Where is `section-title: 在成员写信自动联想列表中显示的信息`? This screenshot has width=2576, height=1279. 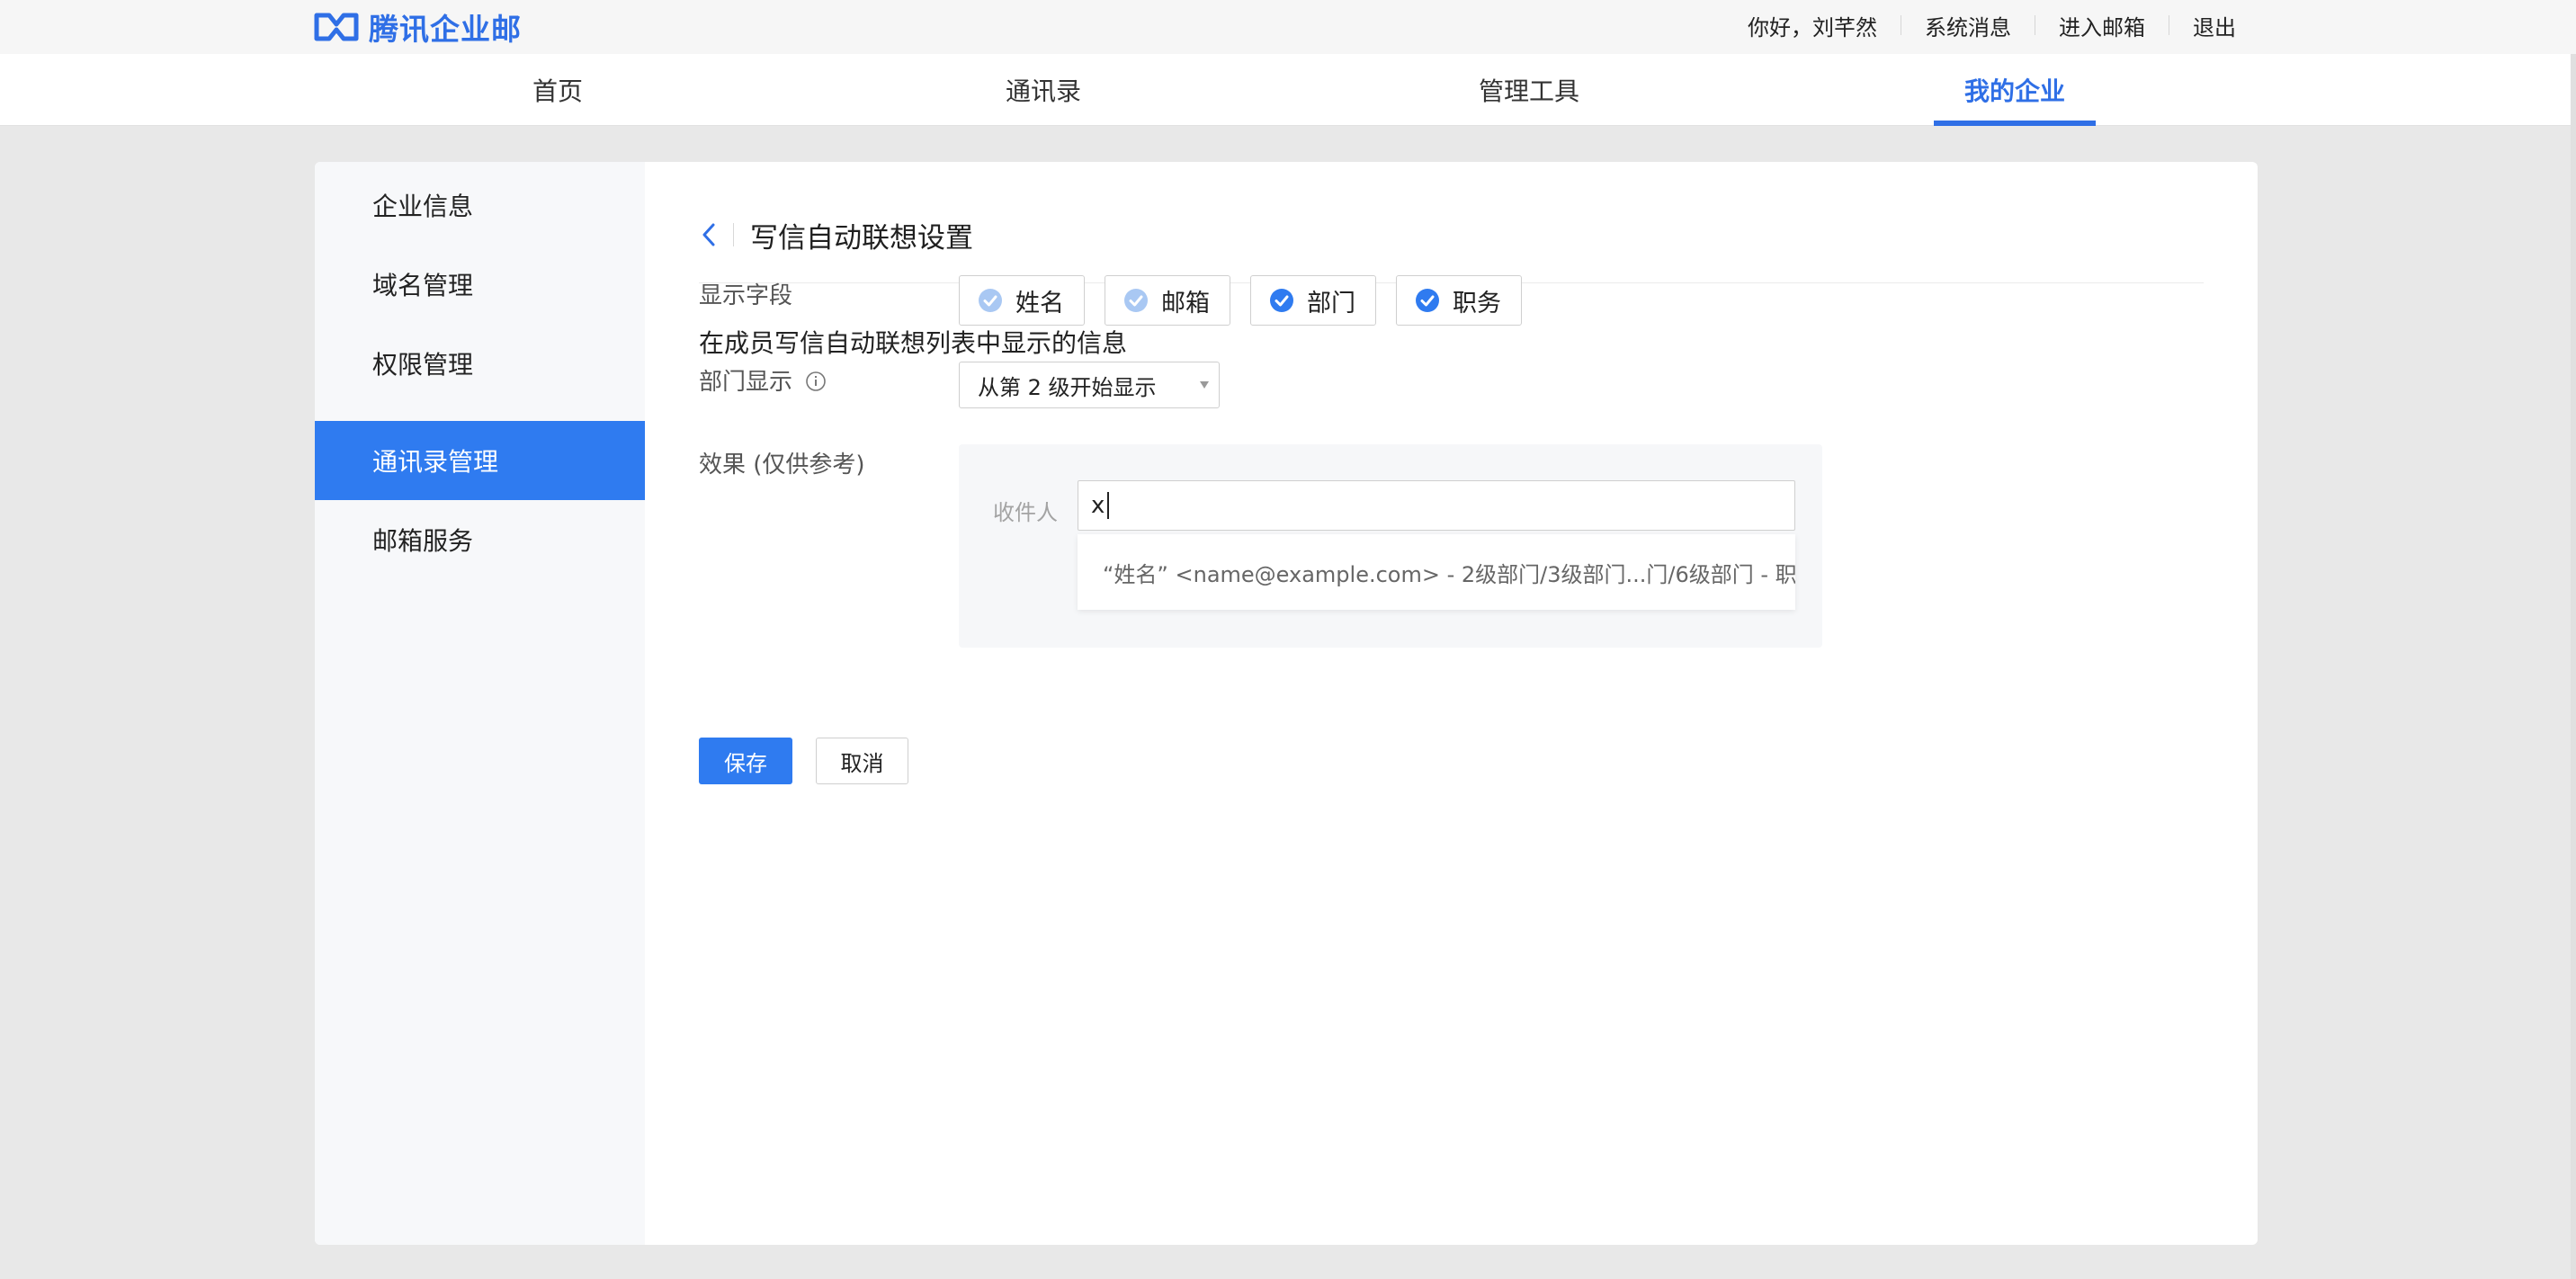
section-title: 在成员写信自动联想列表中显示的信息 is located at coordinates (913, 343).